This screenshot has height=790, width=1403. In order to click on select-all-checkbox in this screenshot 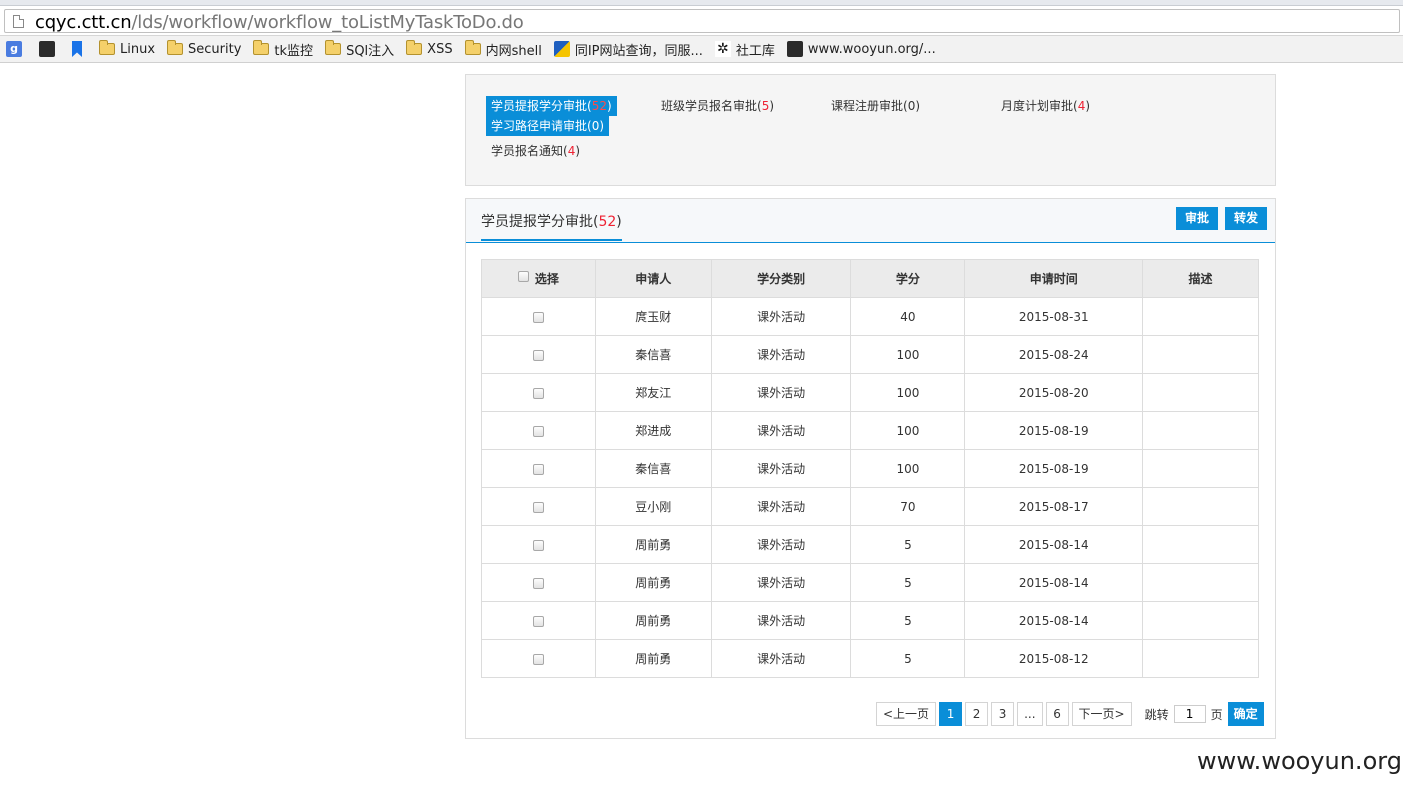, I will do `click(523, 276)`.